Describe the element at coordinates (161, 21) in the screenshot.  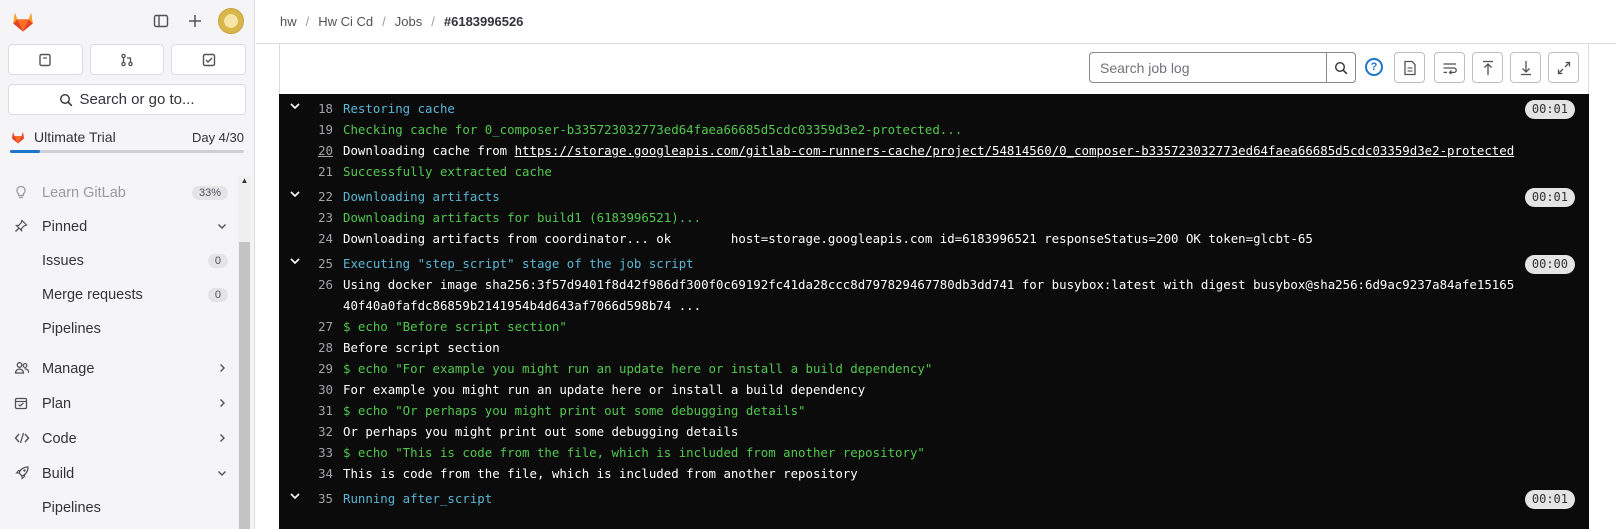
I see `sidebar-toggle-icon` at that location.